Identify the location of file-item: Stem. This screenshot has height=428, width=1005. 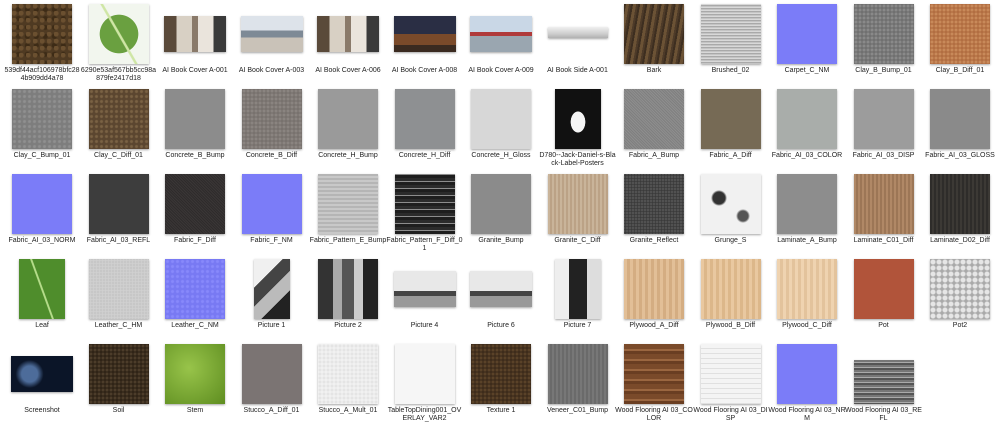
(195, 378).